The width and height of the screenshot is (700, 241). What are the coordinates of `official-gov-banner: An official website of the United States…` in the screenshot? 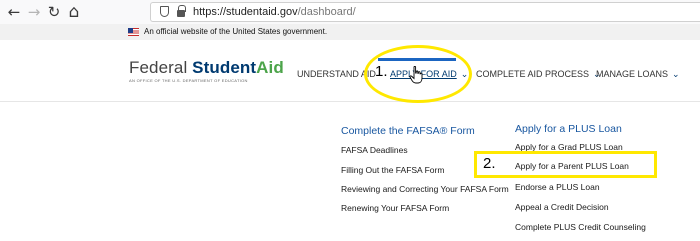 It's located at (350, 32).